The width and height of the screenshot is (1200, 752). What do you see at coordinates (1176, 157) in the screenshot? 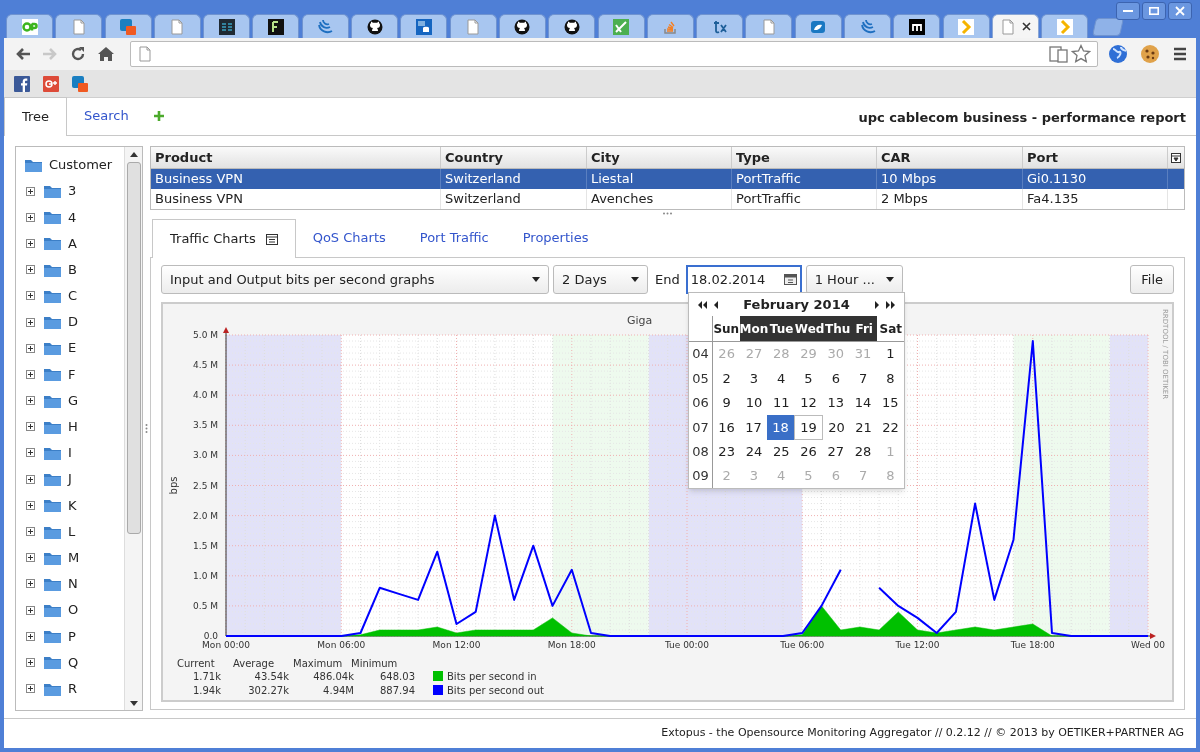
I see `column-settings-icon` at bounding box center [1176, 157].